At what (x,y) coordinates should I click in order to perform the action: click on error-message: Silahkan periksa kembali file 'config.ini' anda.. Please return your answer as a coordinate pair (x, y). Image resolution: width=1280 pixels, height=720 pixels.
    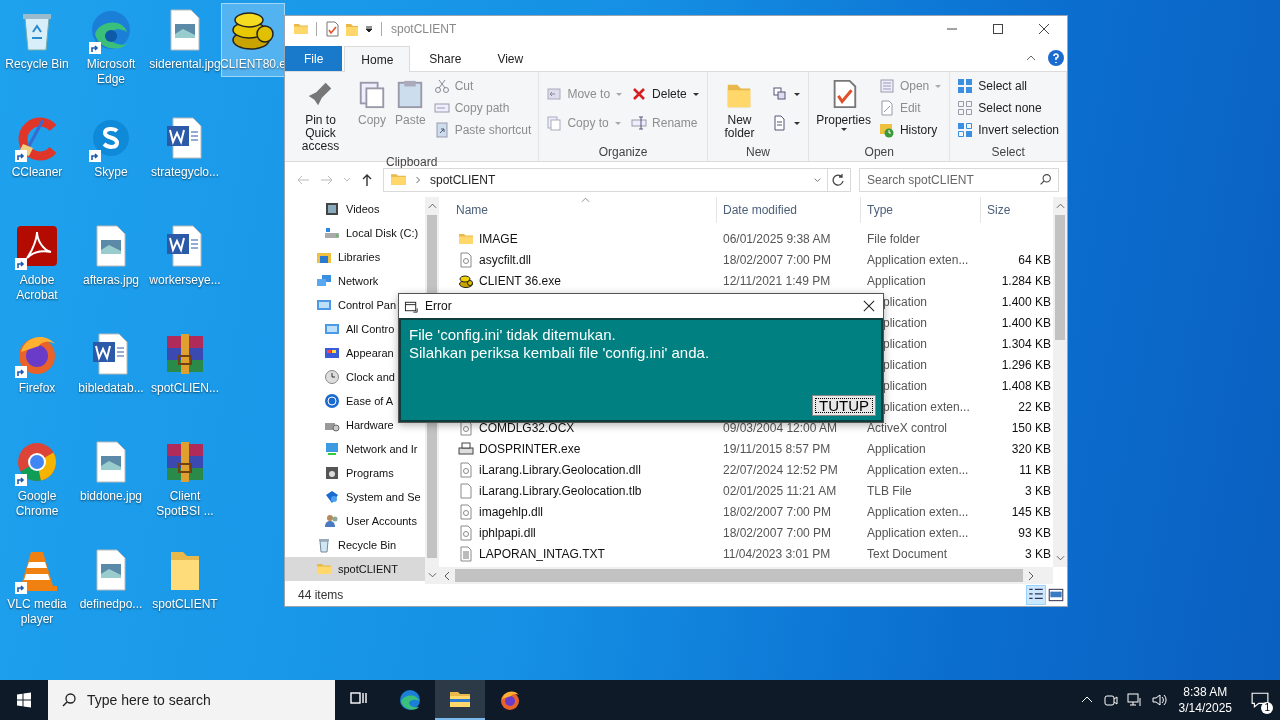
    Looking at the image, I should click on (559, 353).